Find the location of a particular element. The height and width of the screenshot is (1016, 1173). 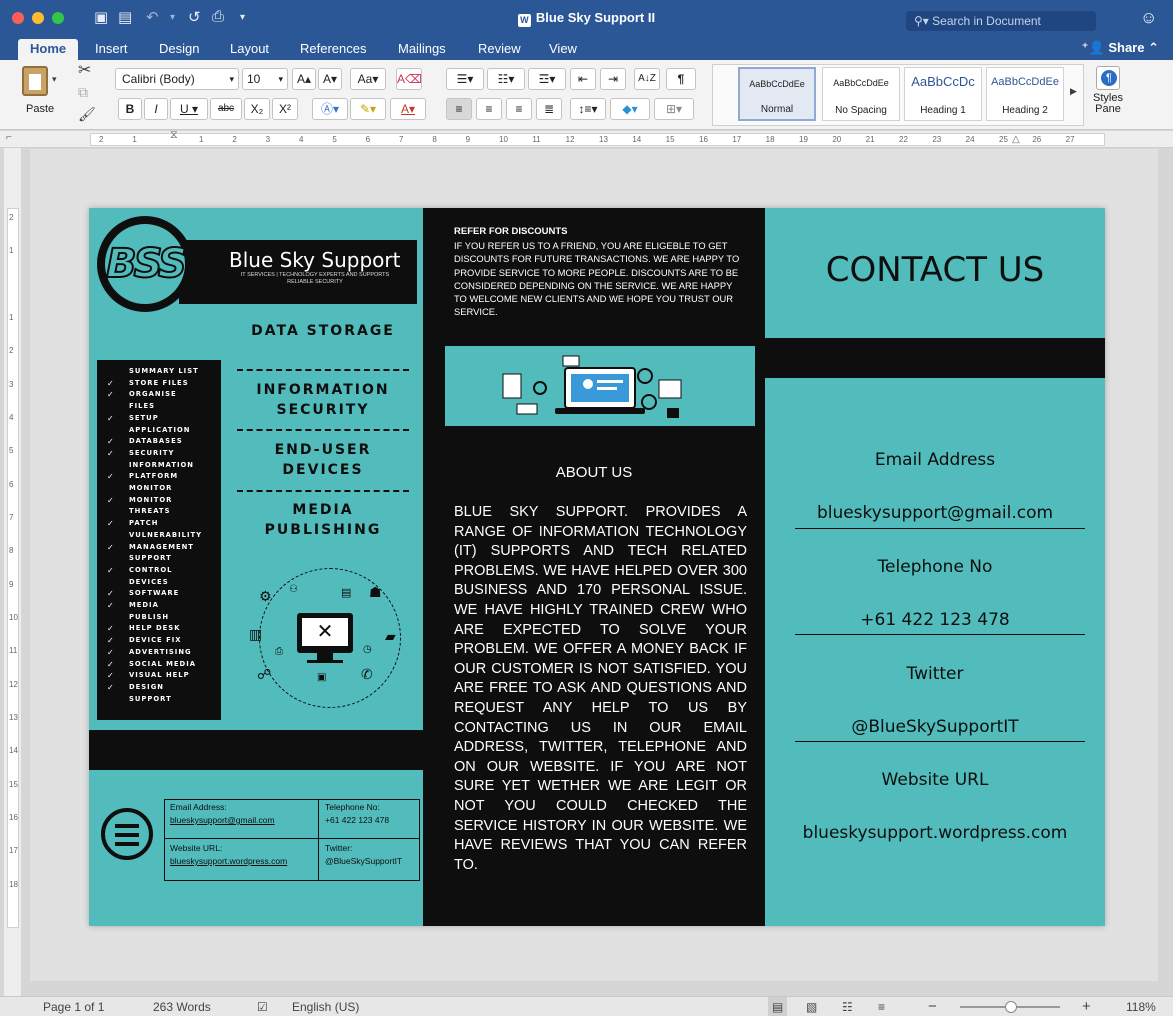

grow-font-button: A▴ is located at coordinates (304, 79).